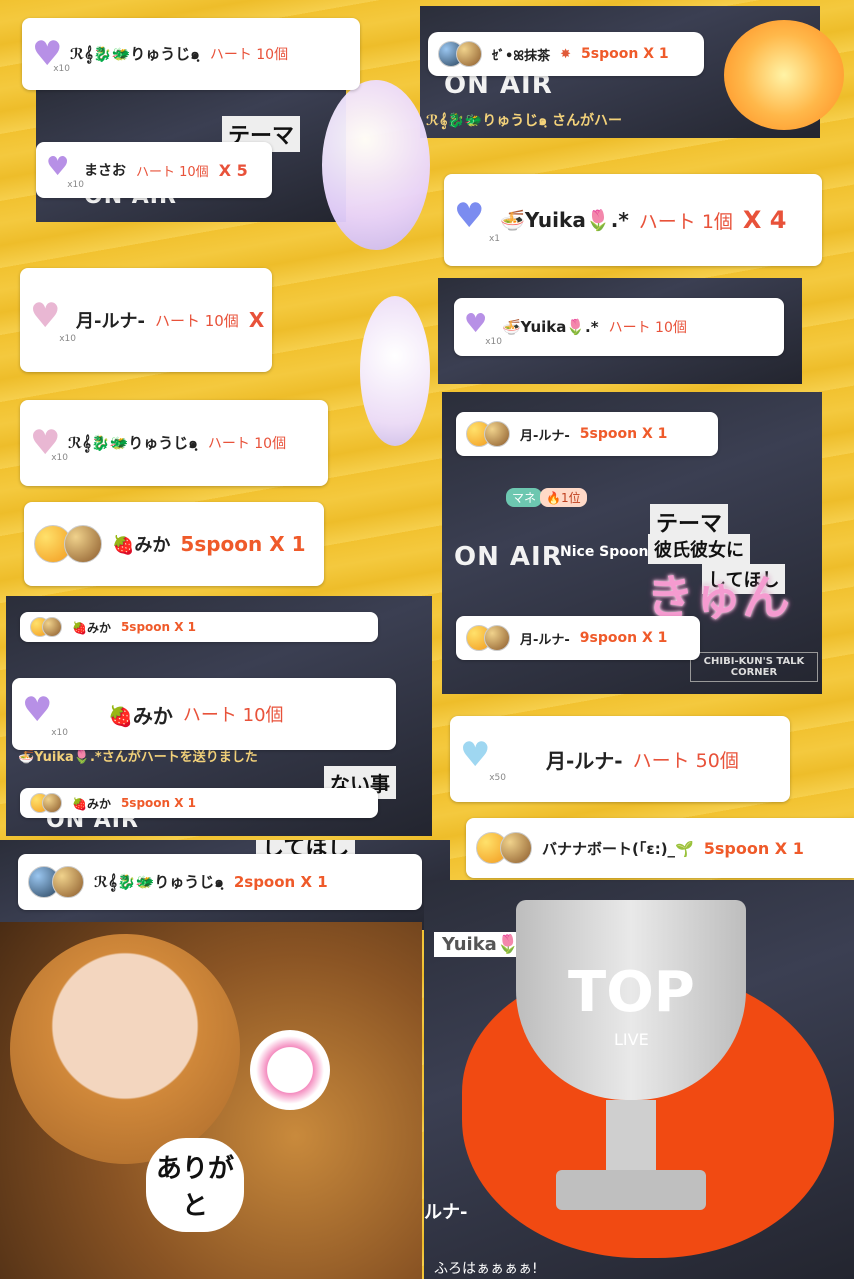  What do you see at coordinates (195, 1185) in the screenshot?
I see `arigato-text: ありがと` at bounding box center [195, 1185].